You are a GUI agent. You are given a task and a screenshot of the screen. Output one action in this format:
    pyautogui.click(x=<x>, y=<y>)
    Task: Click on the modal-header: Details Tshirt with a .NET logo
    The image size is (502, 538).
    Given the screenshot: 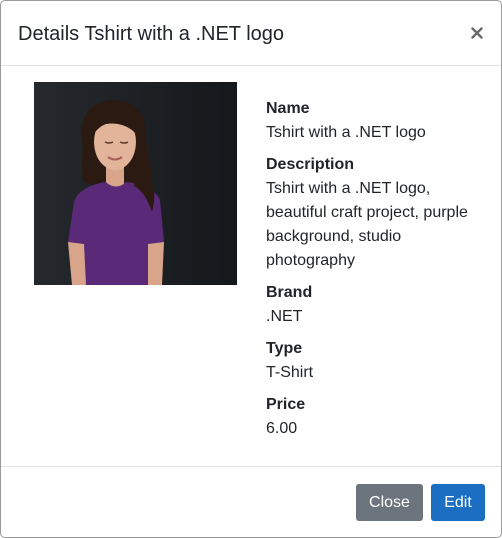 What is the action you would take?
    pyautogui.click(x=251, y=33)
    